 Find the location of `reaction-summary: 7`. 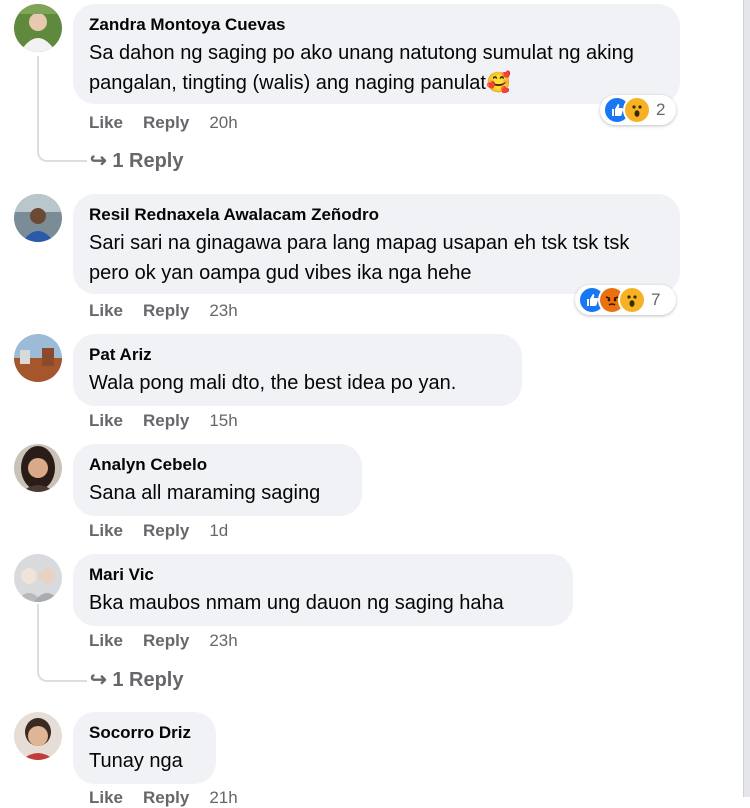

reaction-summary: 7 is located at coordinates (625, 300).